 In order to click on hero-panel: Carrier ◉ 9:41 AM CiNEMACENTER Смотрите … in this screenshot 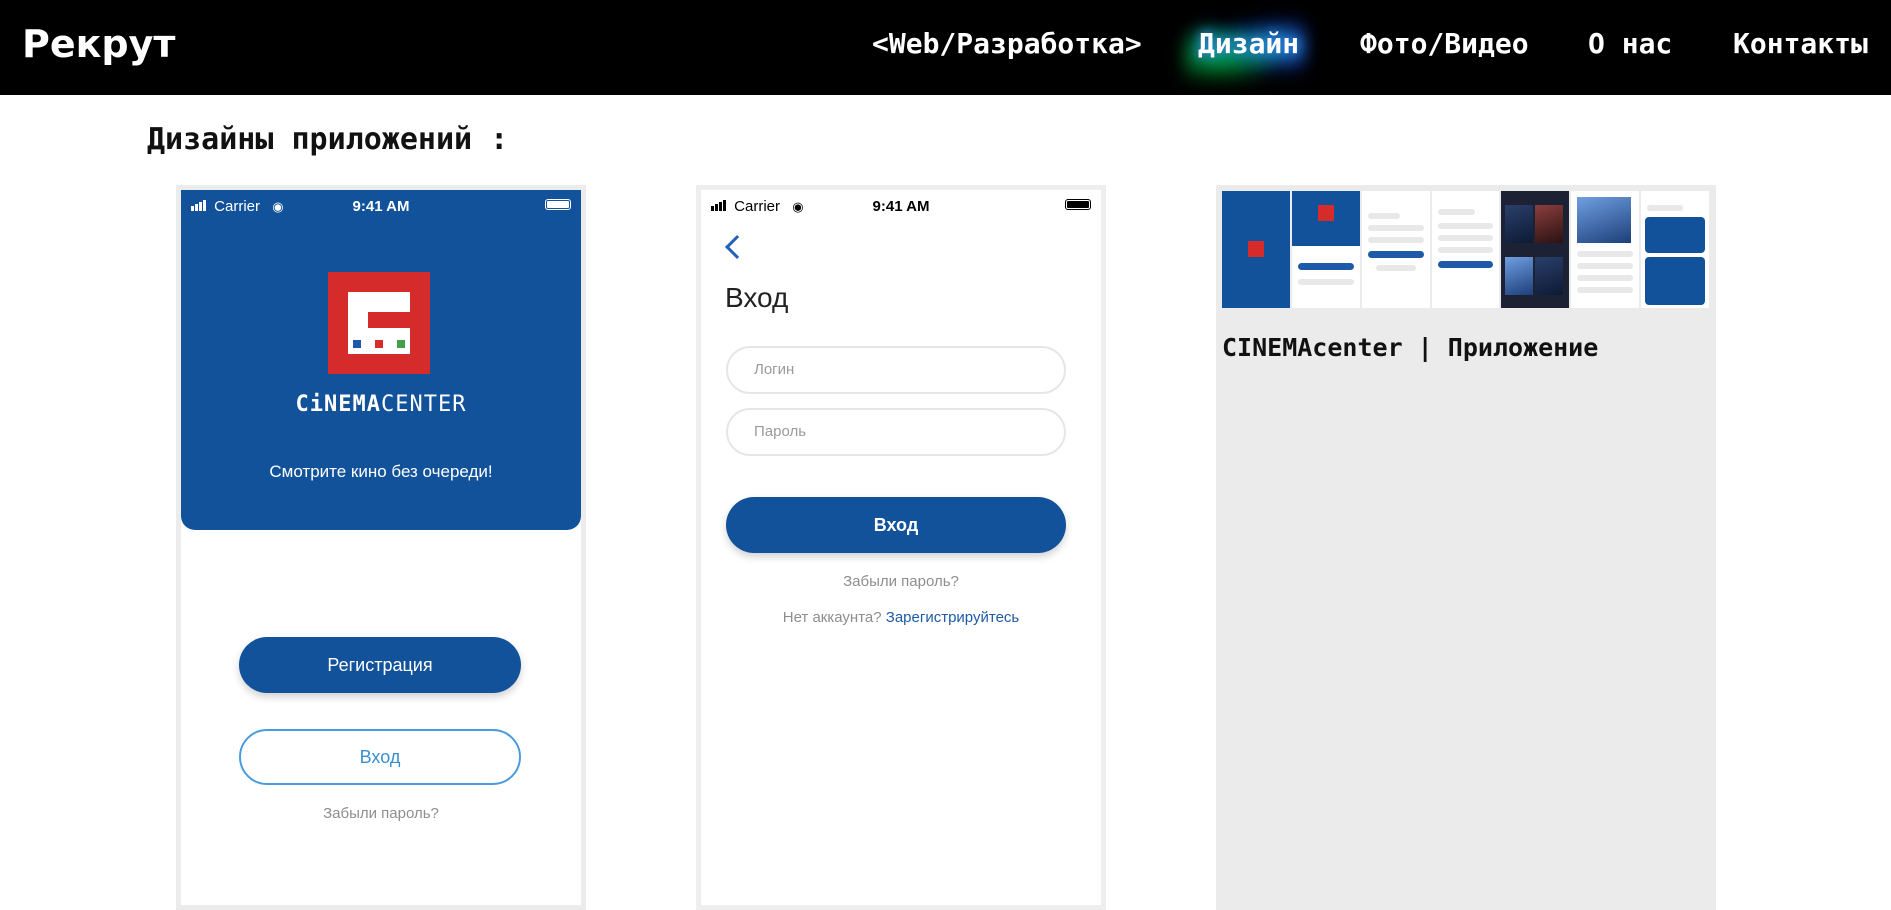, I will do `click(381, 360)`.